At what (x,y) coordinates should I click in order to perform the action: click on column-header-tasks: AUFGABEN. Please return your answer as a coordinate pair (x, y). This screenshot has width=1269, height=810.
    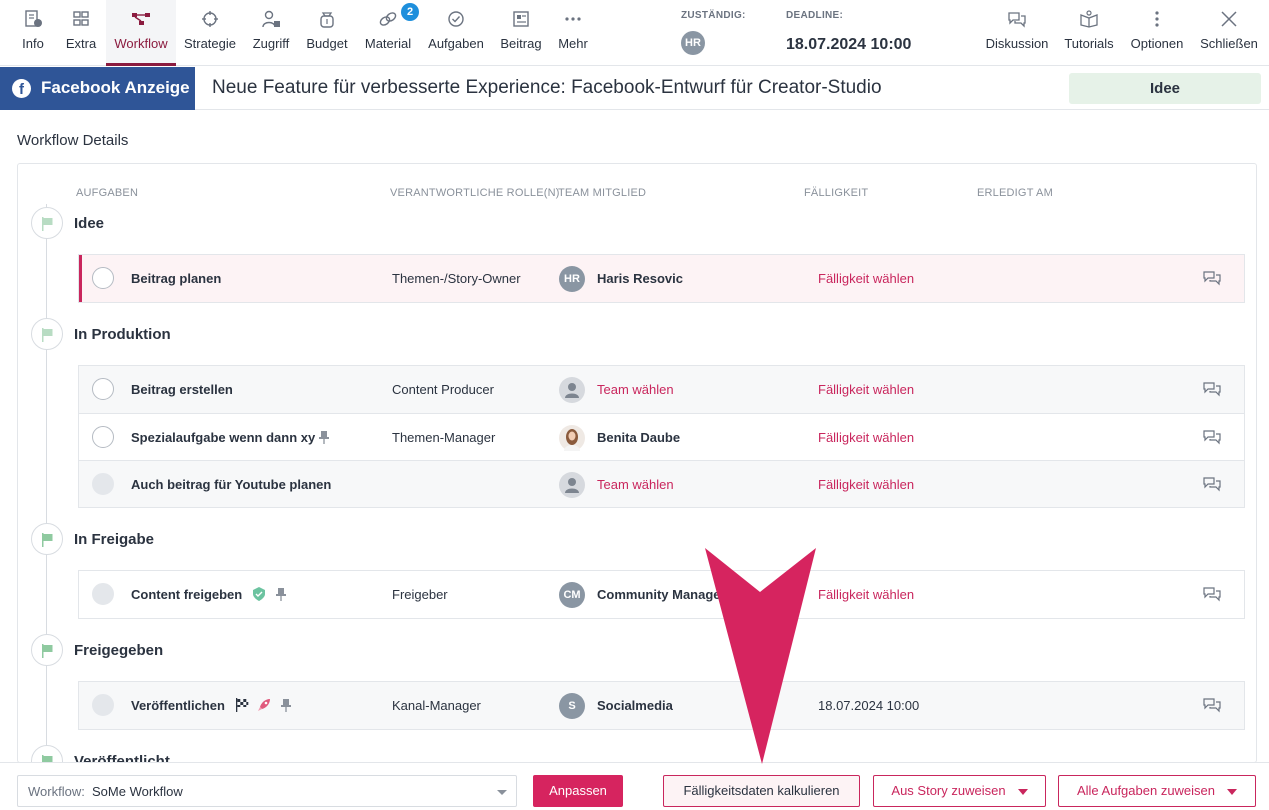
    Looking at the image, I should click on (107, 193).